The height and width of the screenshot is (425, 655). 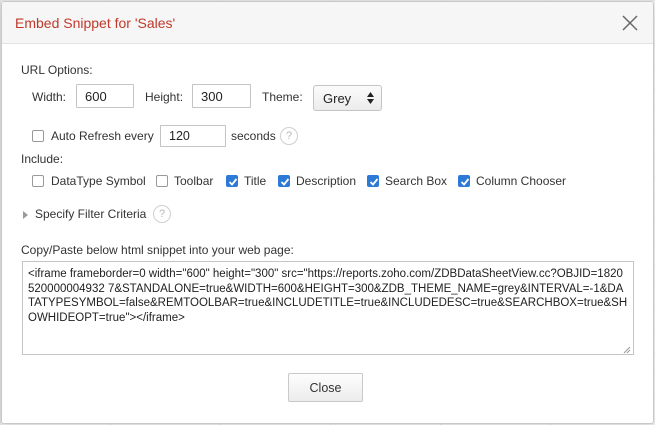 I want to click on select-arrows-icon, so click(x=370, y=98).